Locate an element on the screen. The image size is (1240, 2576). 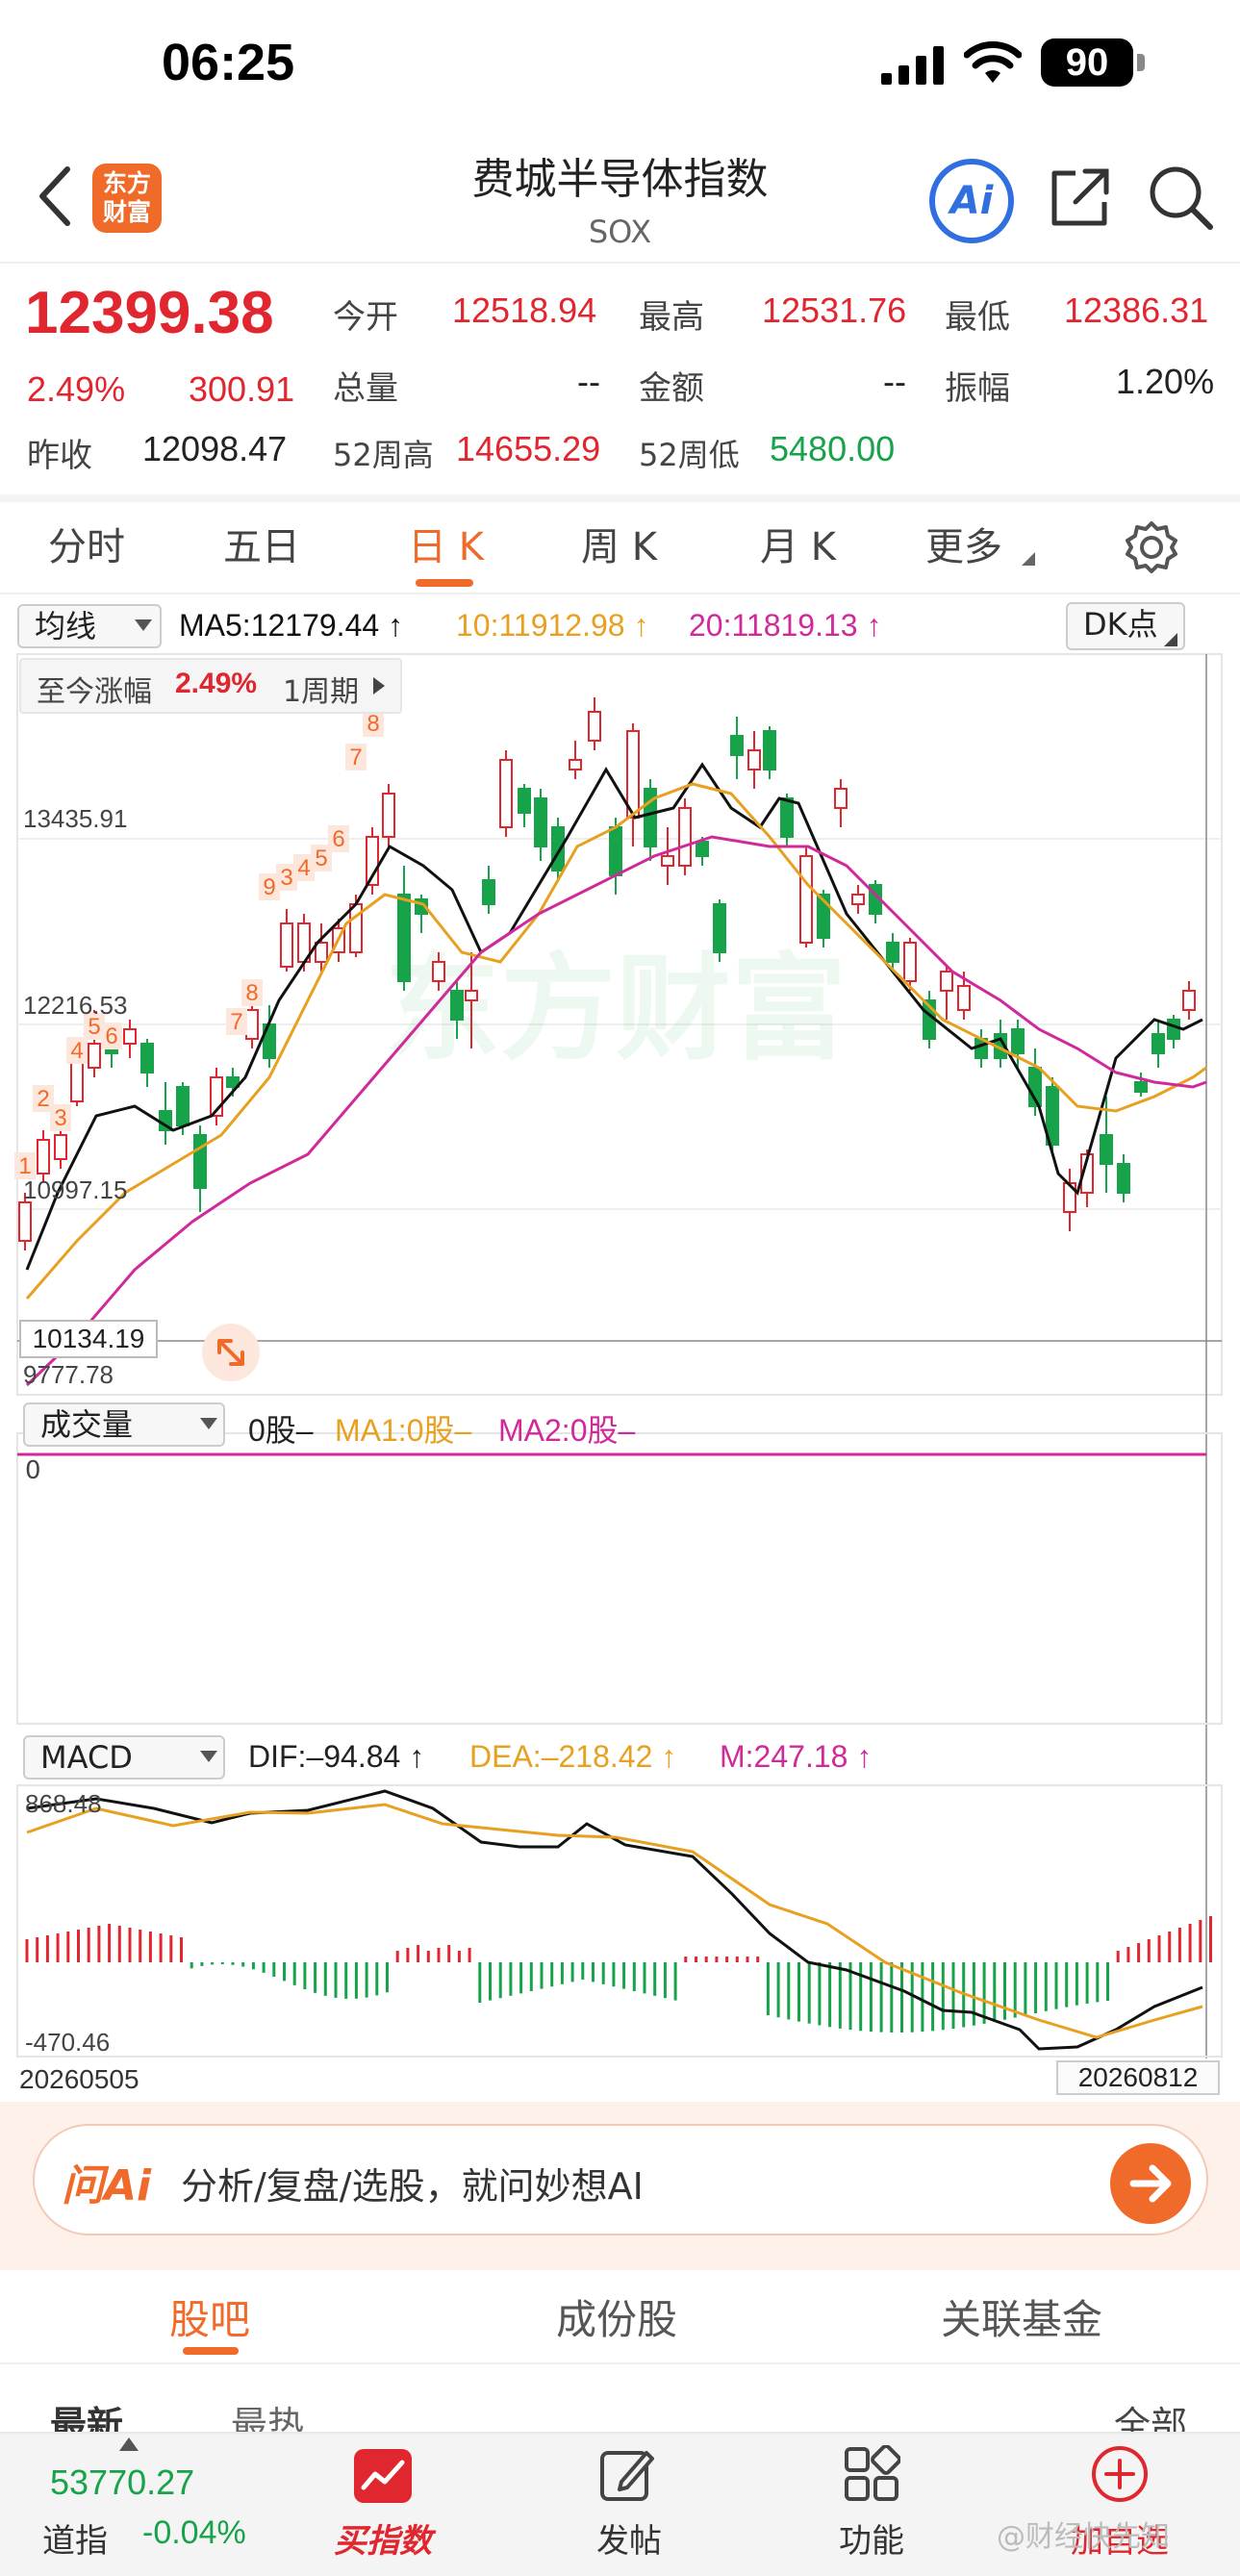
status-time: 06:25 is located at coordinates (228, 62).